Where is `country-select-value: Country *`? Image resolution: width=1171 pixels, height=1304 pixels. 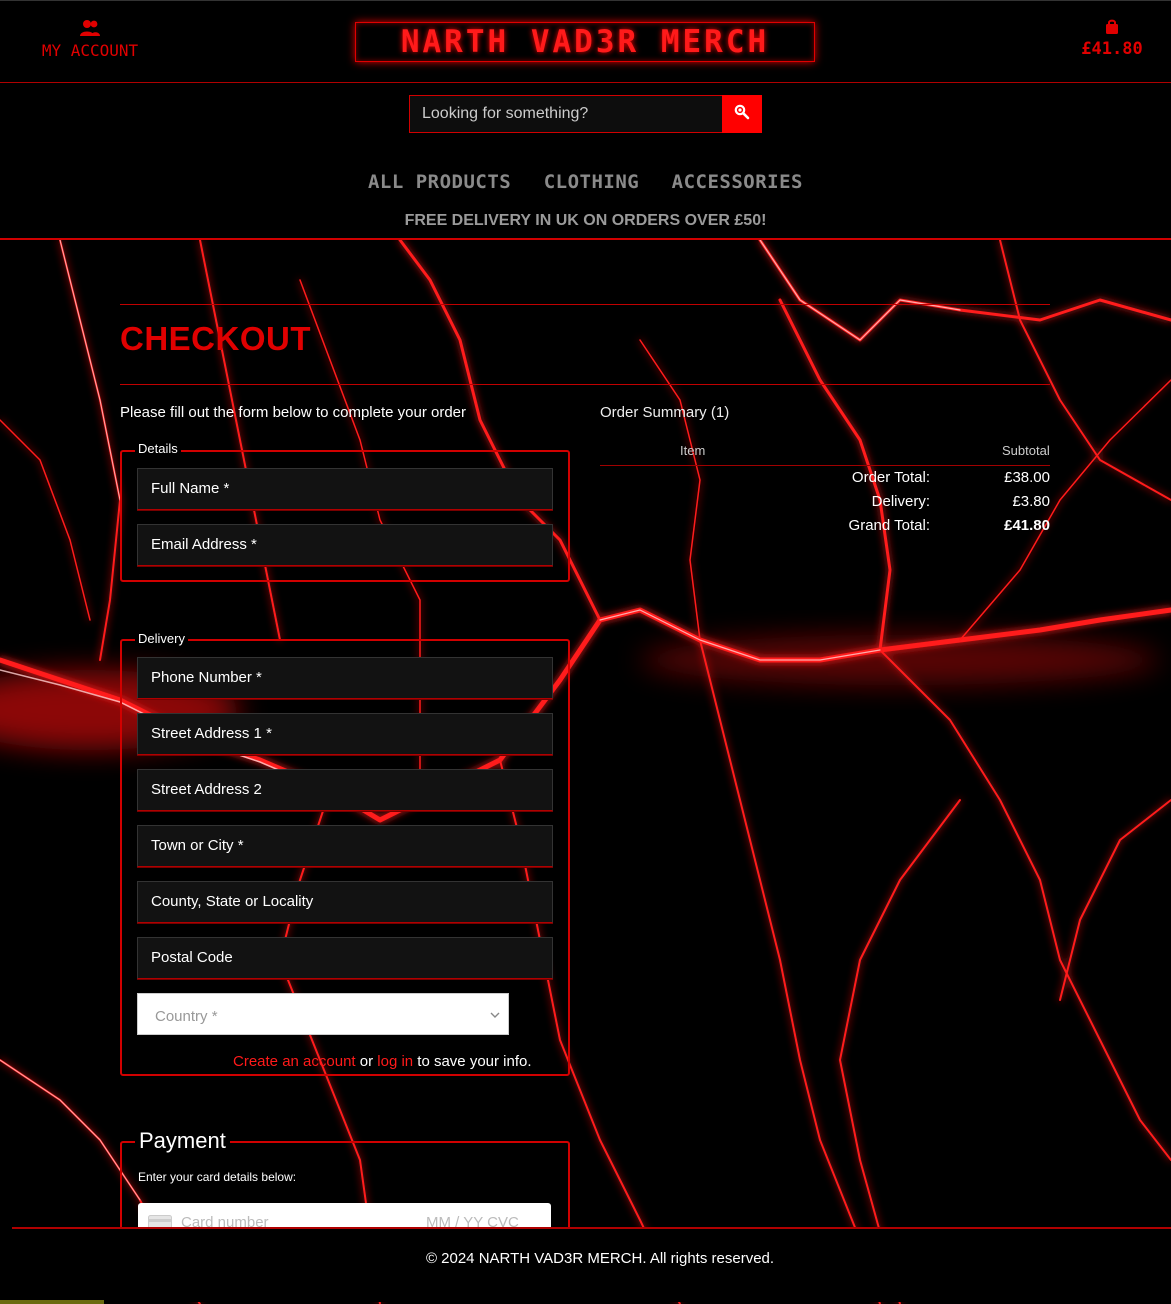
country-select-value: Country * is located at coordinates (186, 1016).